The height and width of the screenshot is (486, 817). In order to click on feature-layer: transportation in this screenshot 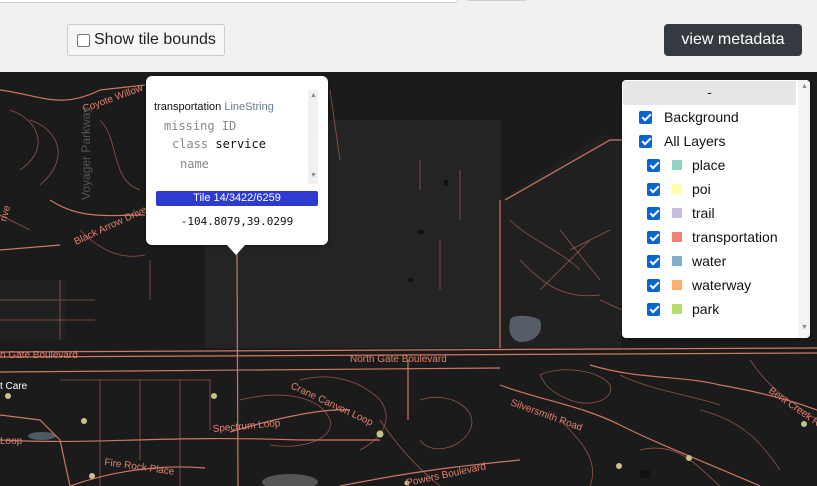, I will do `click(188, 107)`.